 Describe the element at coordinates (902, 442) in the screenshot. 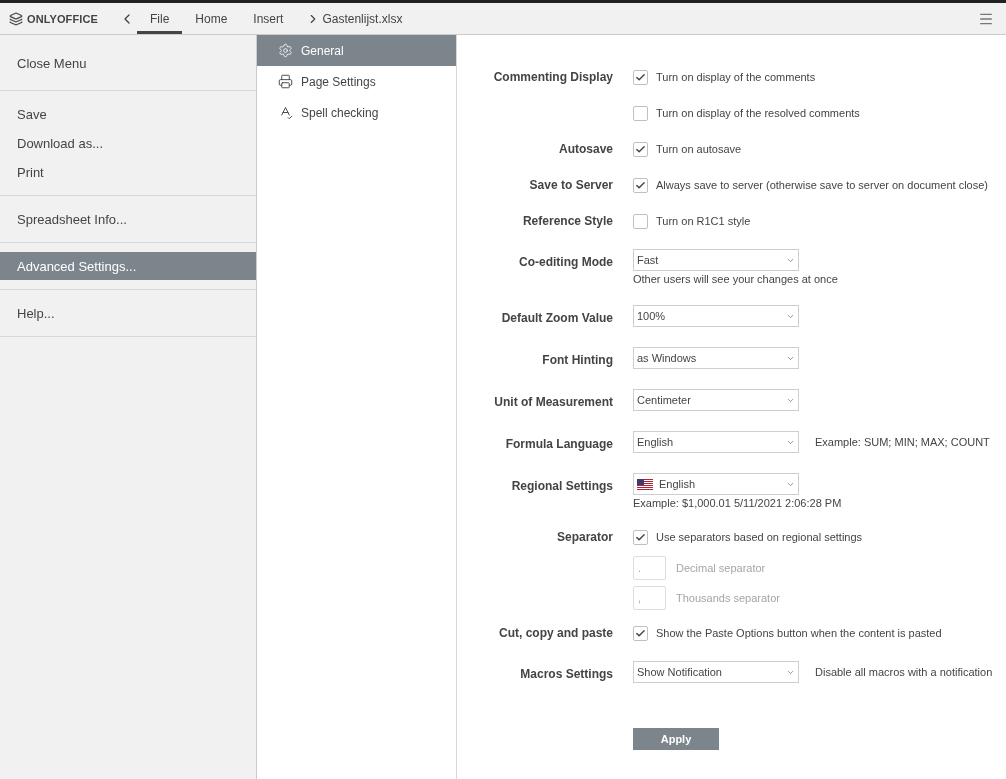

I see `example-text: Example: SUM; MIN; MAX; COUNT` at that location.